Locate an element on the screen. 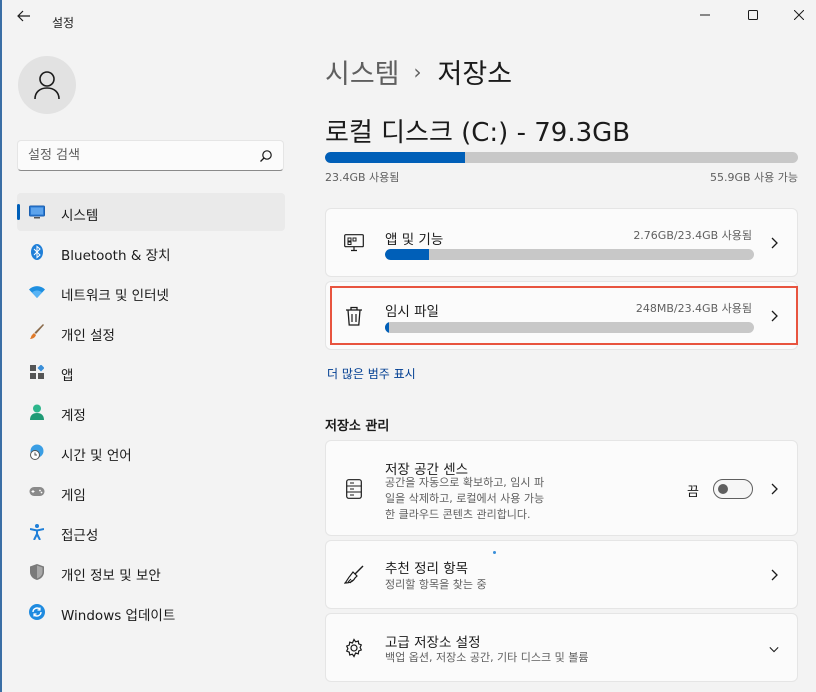 The image size is (816, 692). category-usage: 248MB/23.4GB 사용됨 is located at coordinates (693, 308).